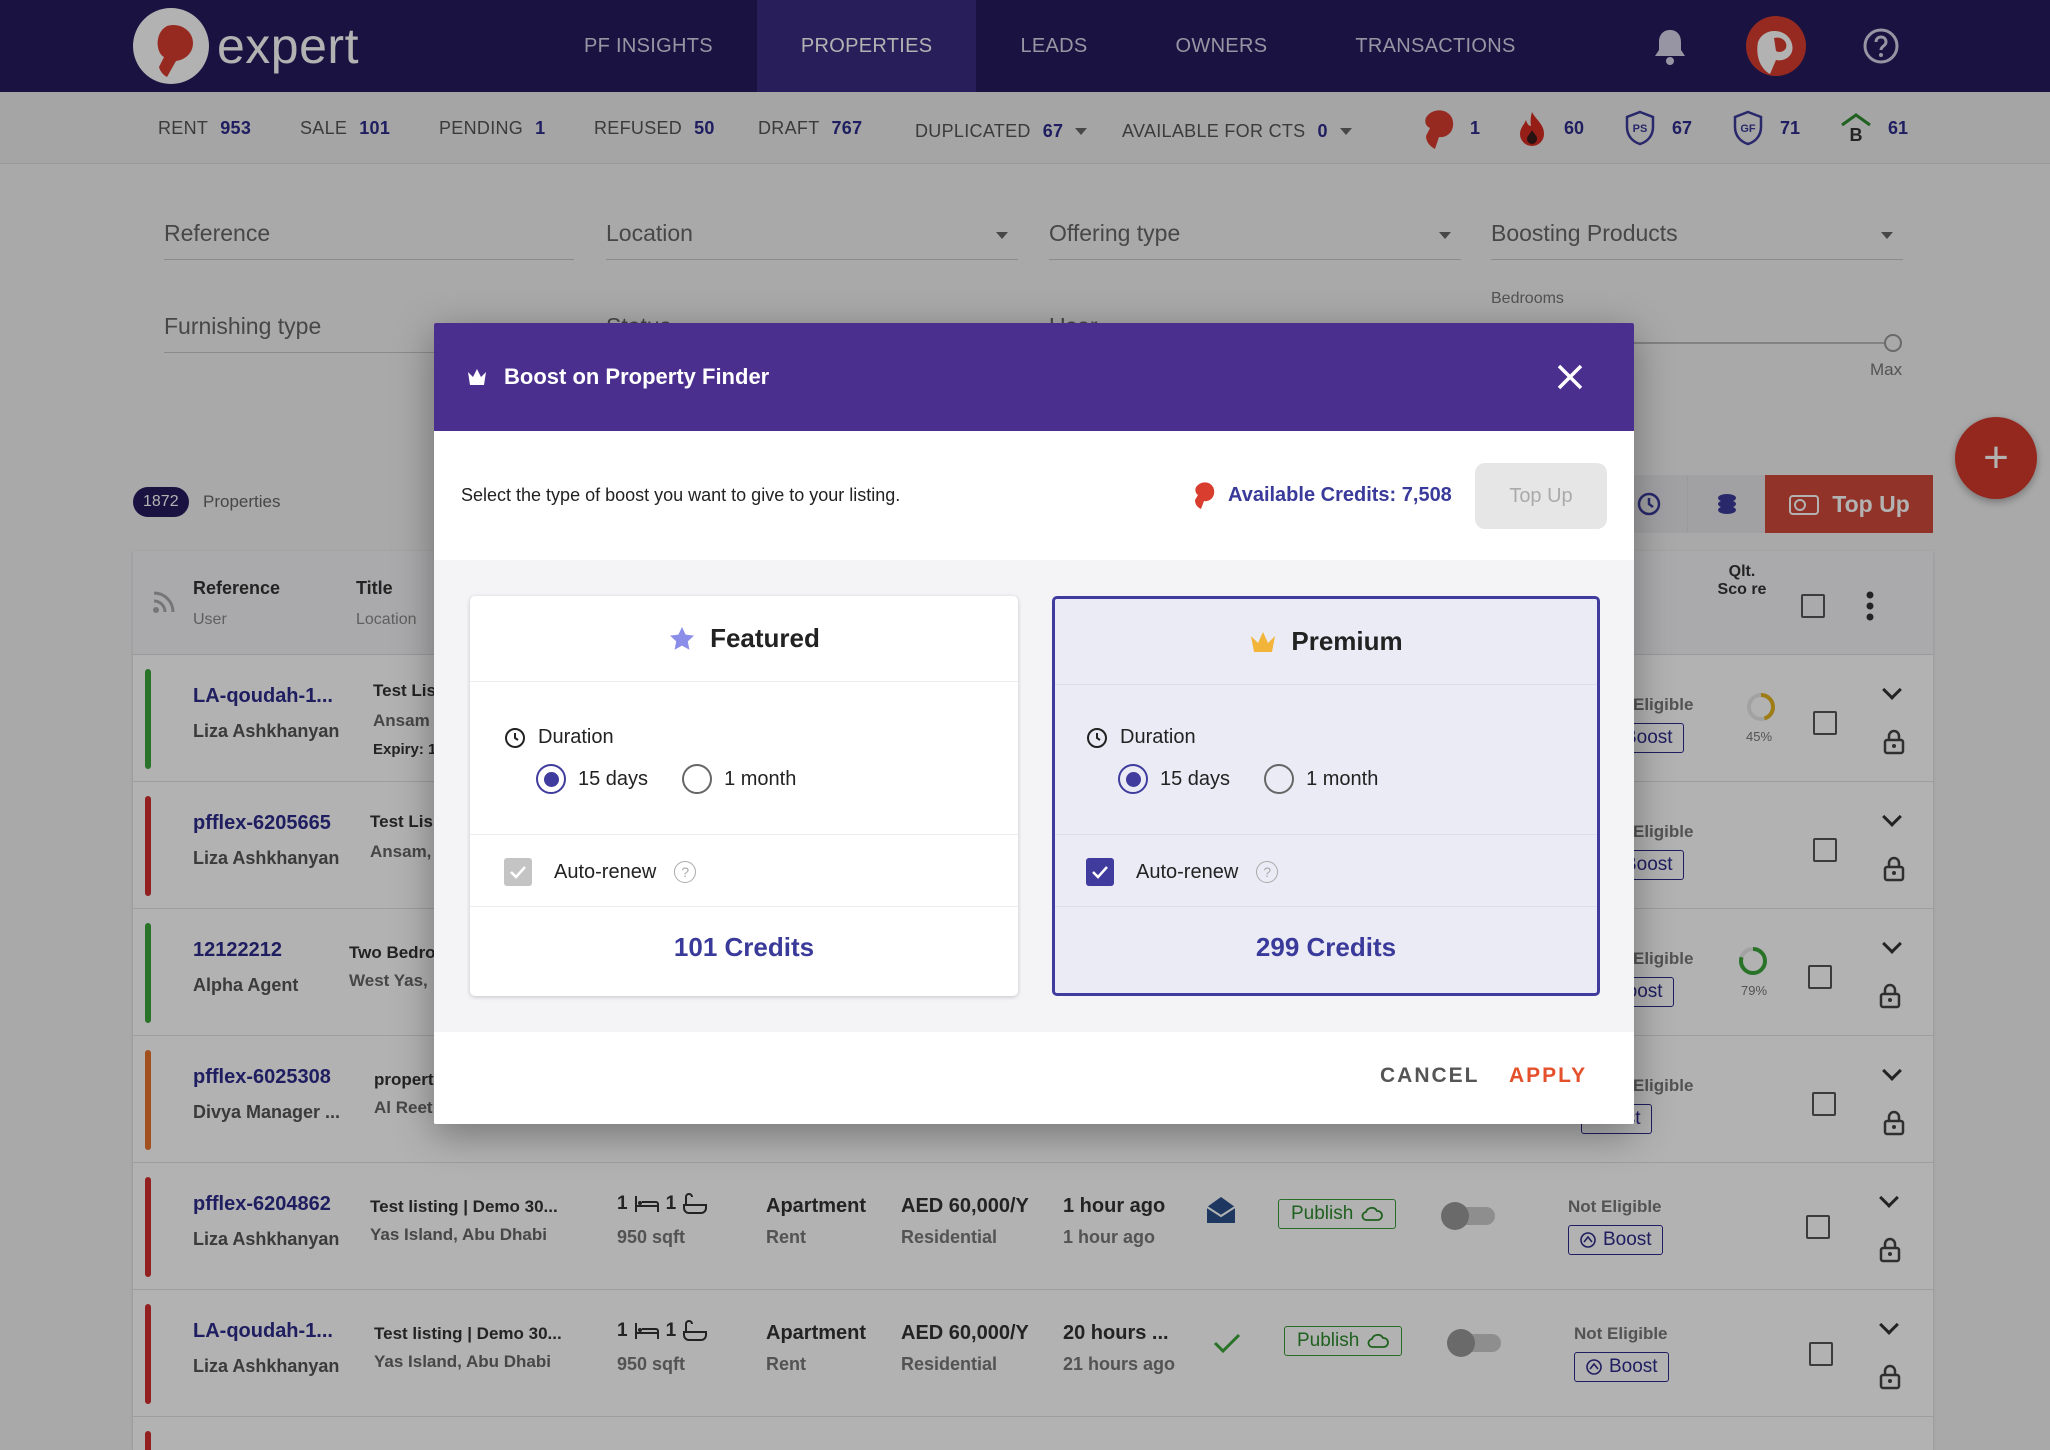 Image resolution: width=2050 pixels, height=1450 pixels. Describe the element at coordinates (682, 638) in the screenshot. I see `star-icon` at that location.